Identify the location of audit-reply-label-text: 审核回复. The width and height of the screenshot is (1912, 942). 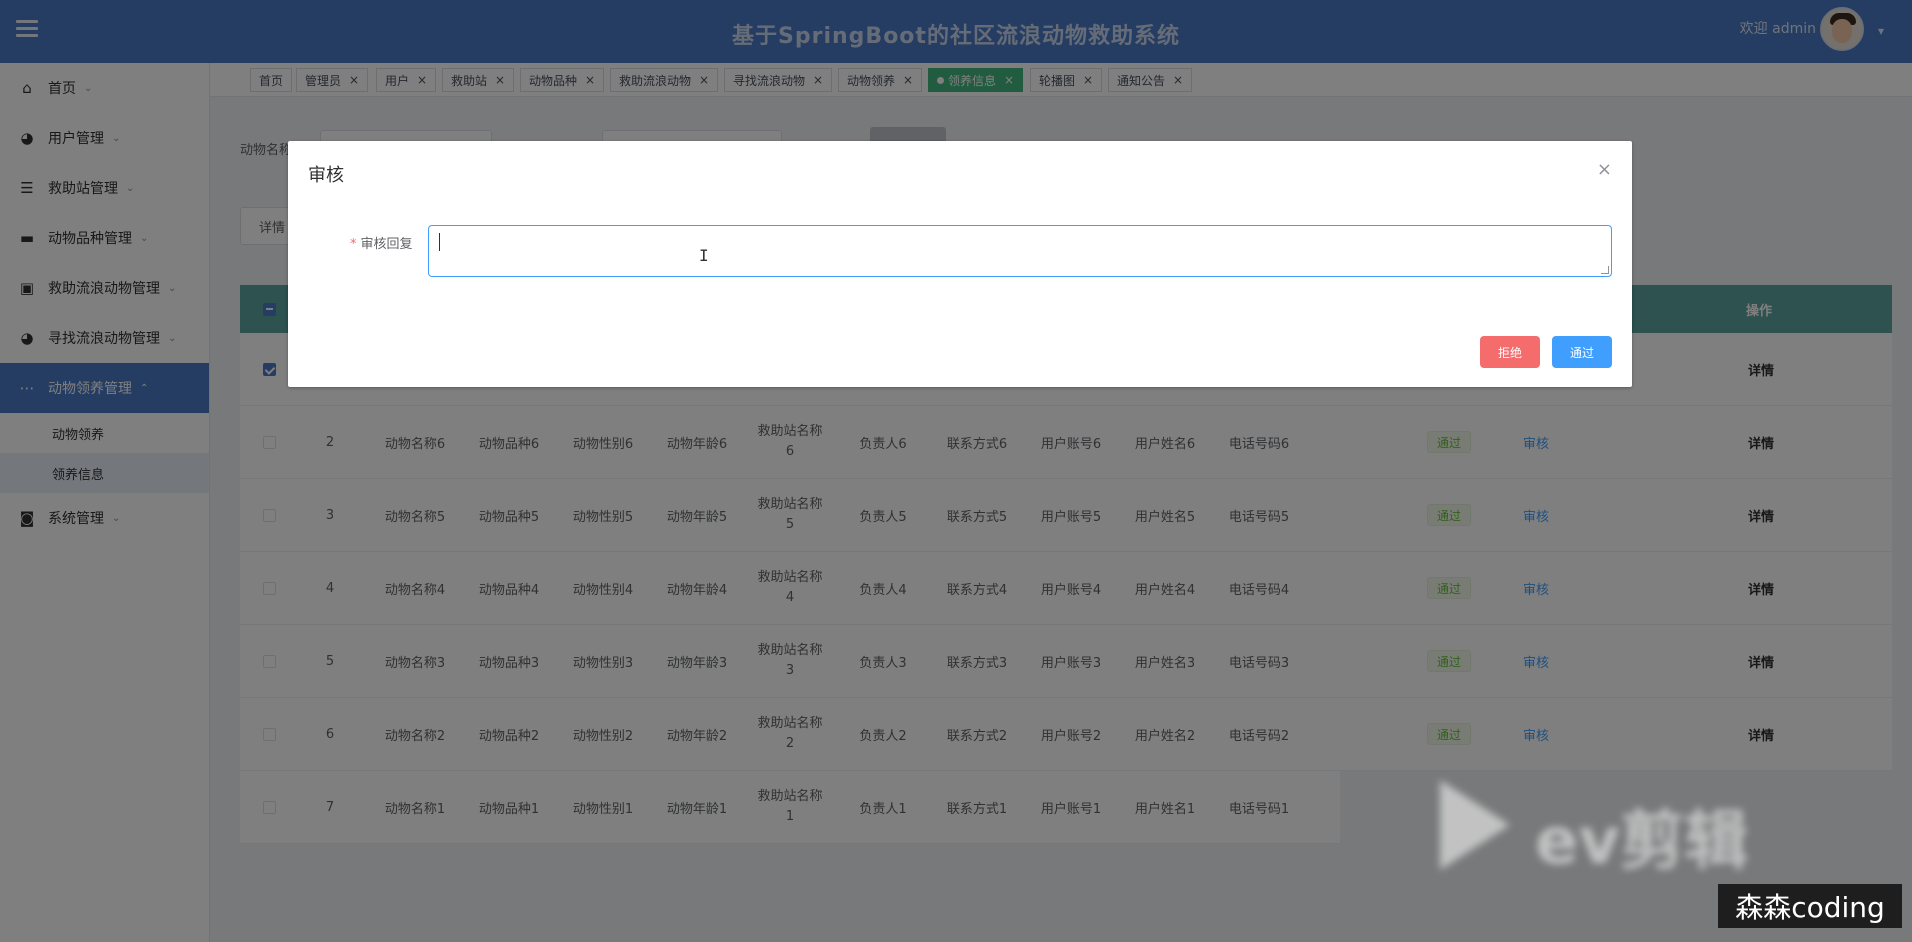
(386, 244).